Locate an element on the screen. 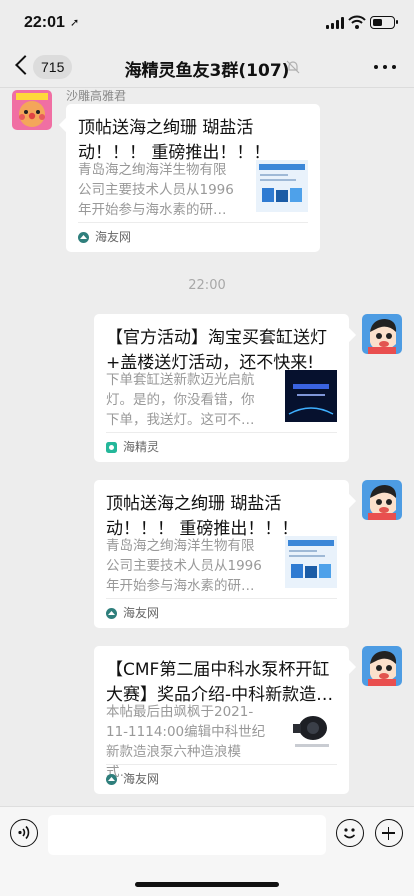  chat-header: 715 海精灵鱼友3群(107) is located at coordinates (207, 67).